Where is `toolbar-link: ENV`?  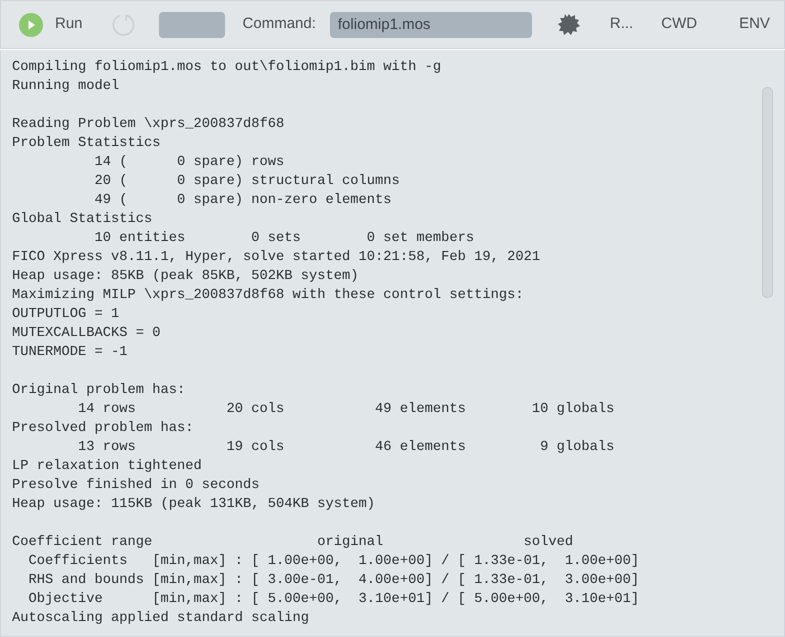
toolbar-link: ENV is located at coordinates (754, 24).